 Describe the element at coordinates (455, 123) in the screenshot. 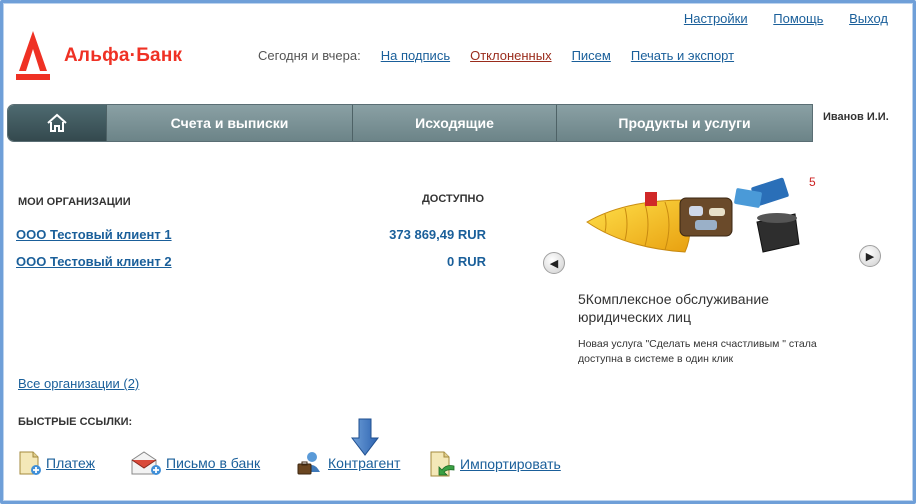

I see `nav-outgoing: Исходящие` at that location.